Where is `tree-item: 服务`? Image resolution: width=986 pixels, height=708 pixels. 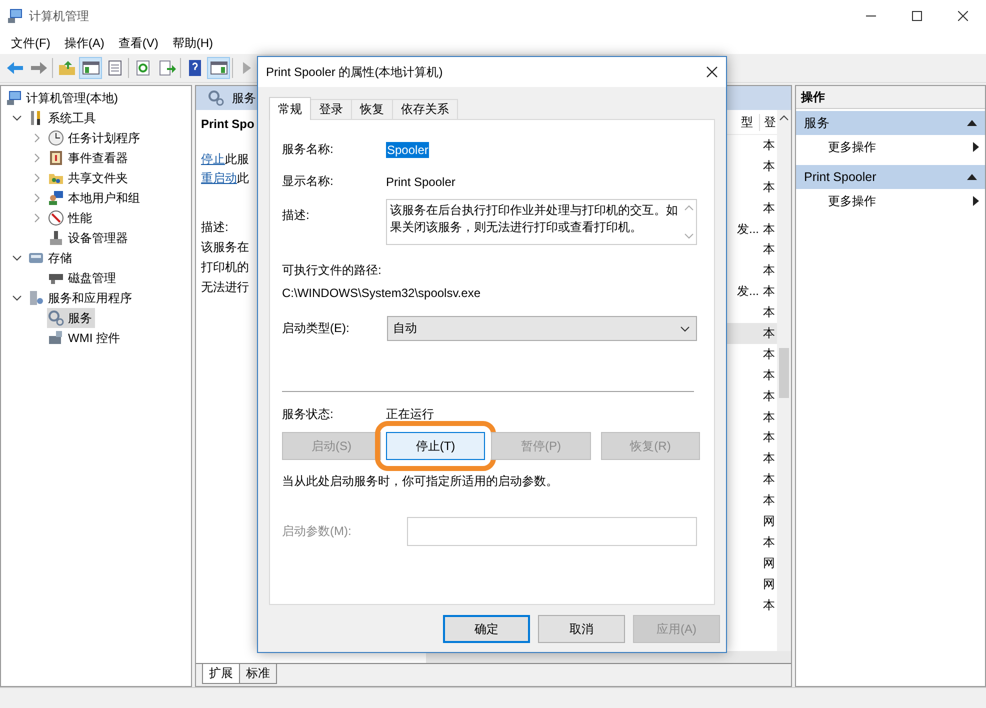
tree-item: 服务 is located at coordinates (71, 318).